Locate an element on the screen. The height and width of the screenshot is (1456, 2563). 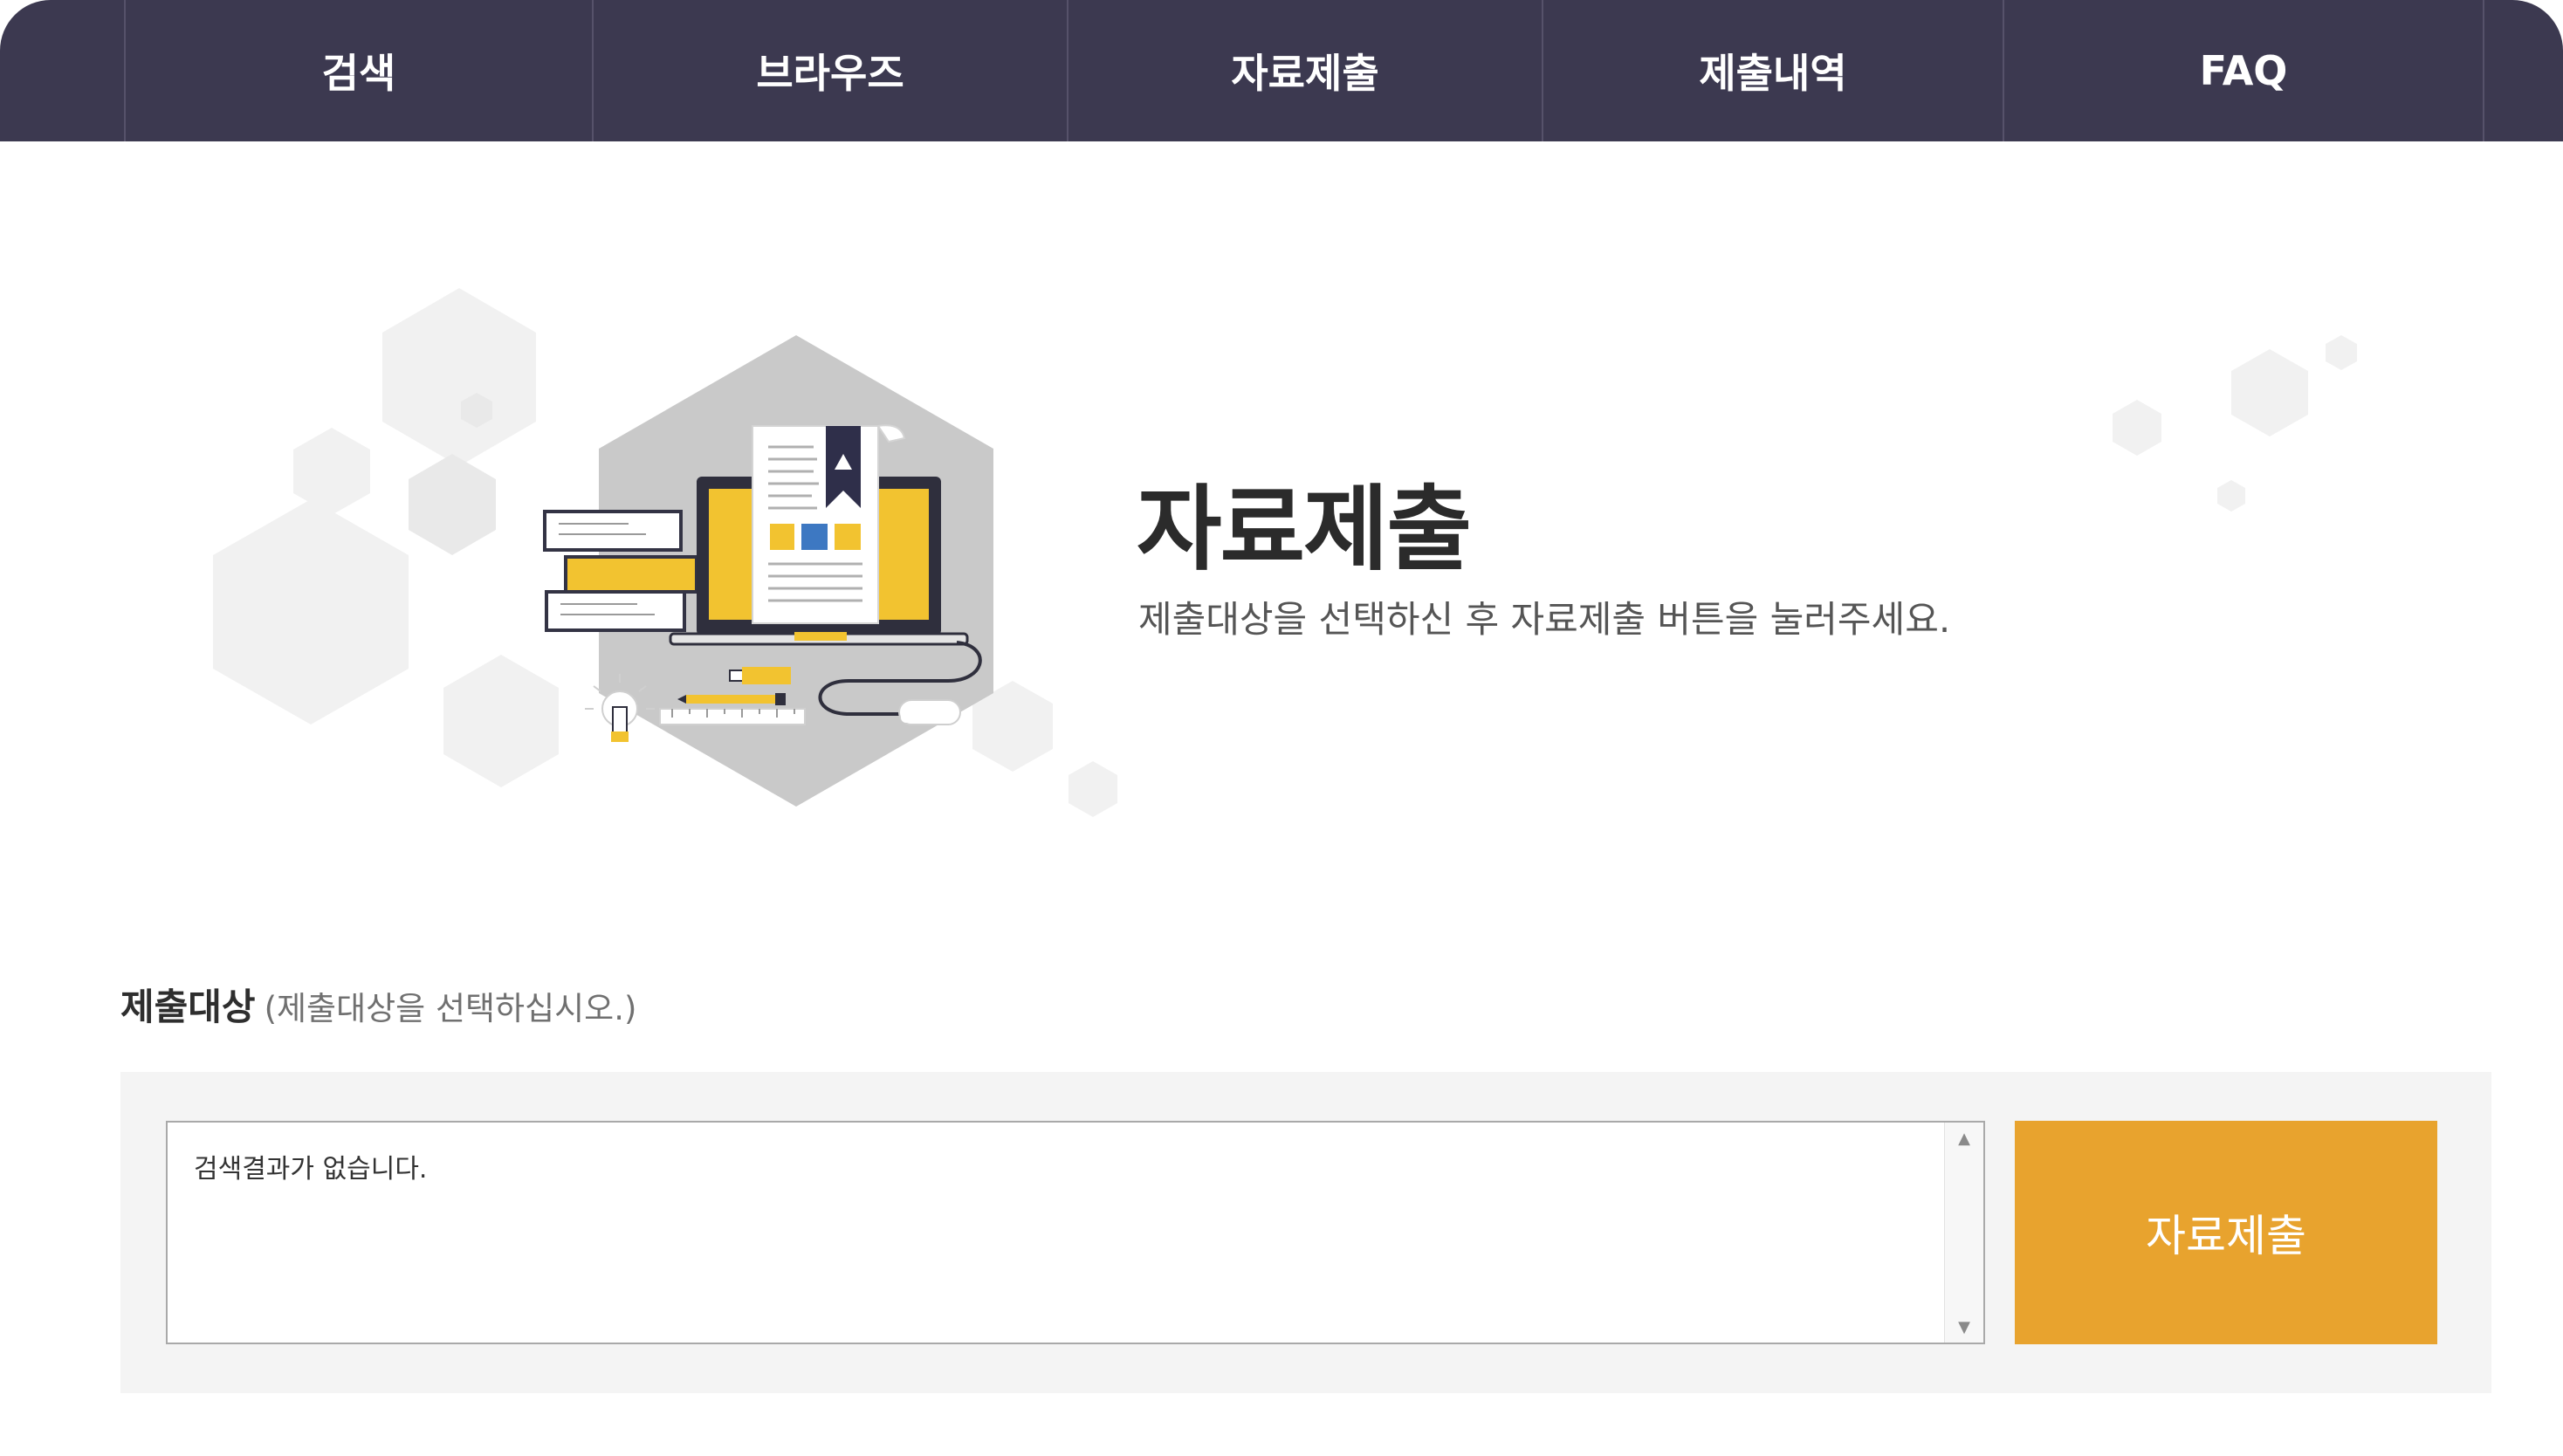
scroll-down-arrow-icon: ▼ is located at coordinates (1964, 1327).